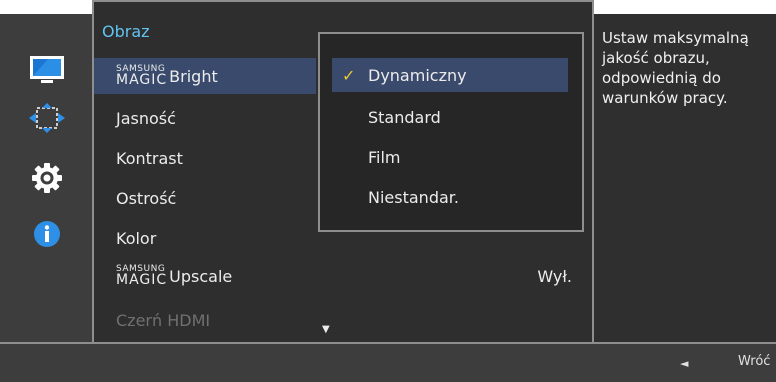 Image resolution: width=776 pixels, height=382 pixels. What do you see at coordinates (343, 276) in the screenshot?
I see `menu-item-magic-upscale: SAMSUNG MAGIC Upscale Wył.` at bounding box center [343, 276].